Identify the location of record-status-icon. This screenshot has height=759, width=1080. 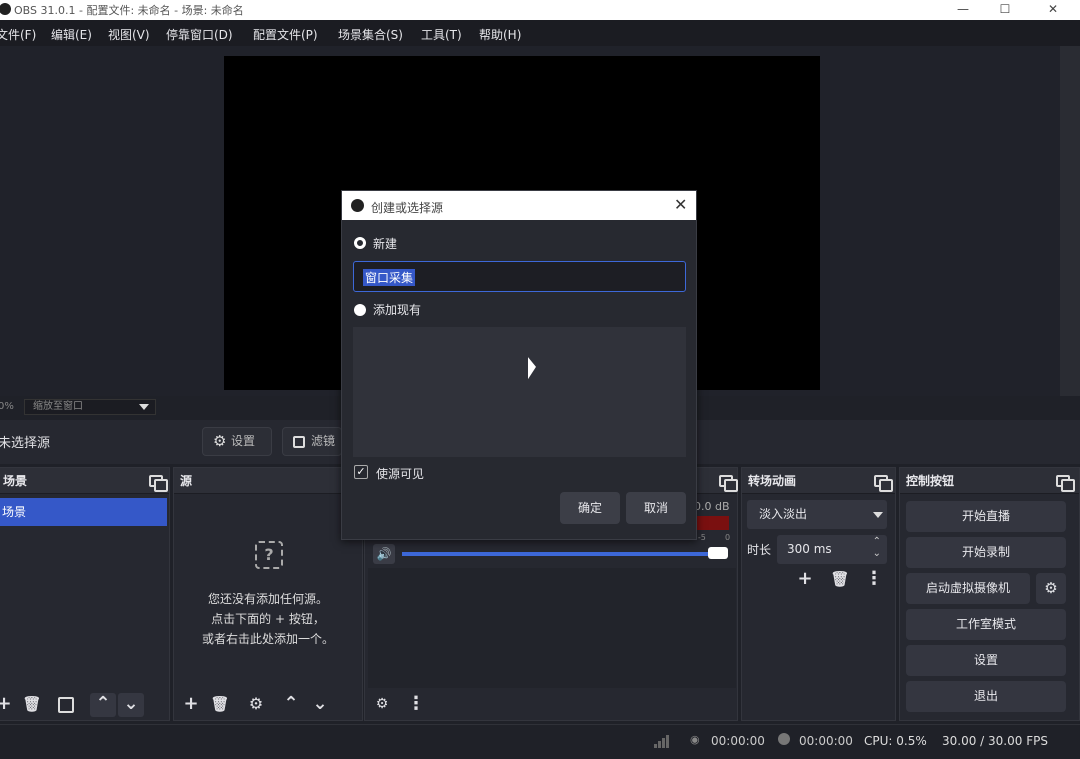
(784, 739).